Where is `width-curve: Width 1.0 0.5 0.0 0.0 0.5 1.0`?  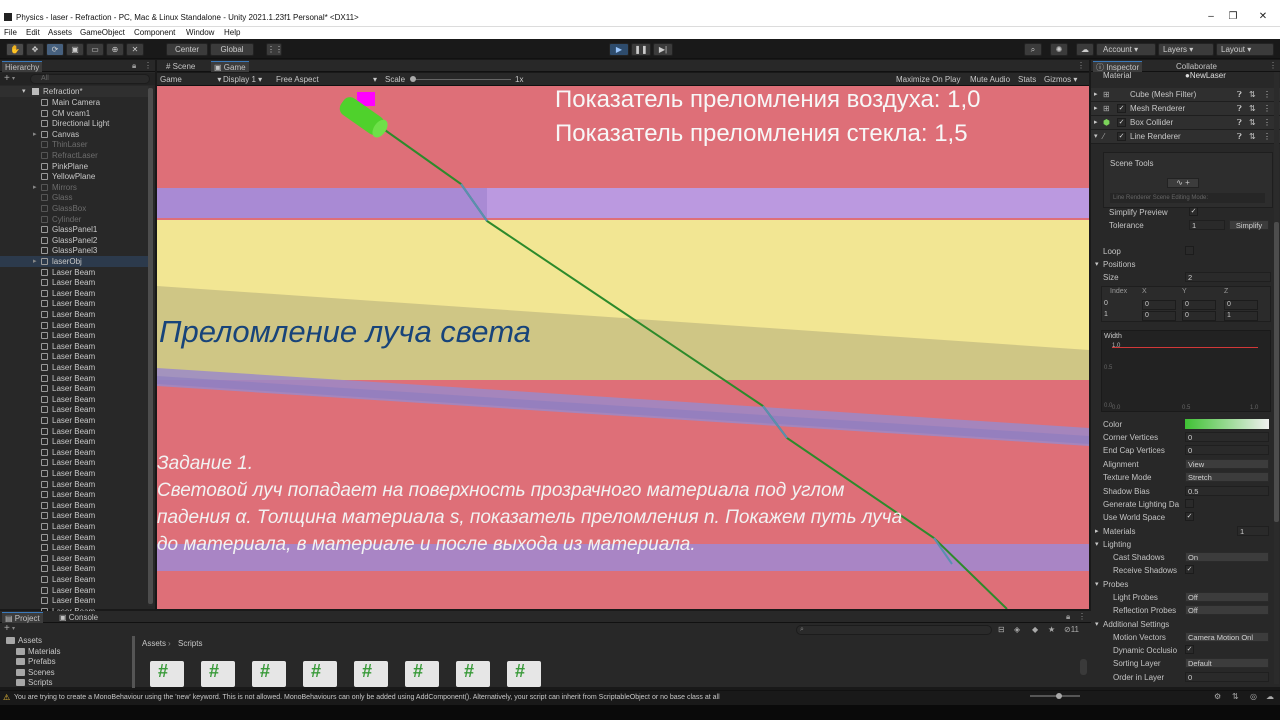
width-curve: Width 1.0 0.5 0.0 0.0 0.5 1.0 is located at coordinates (1186, 371).